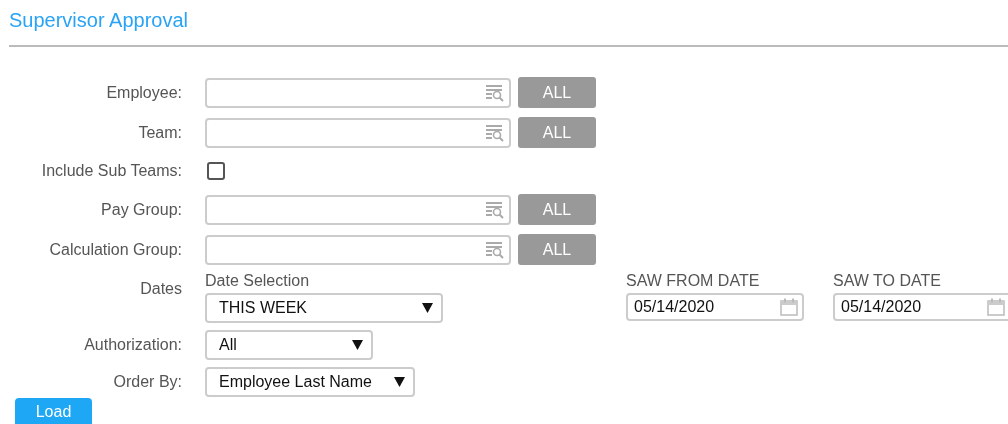 The image size is (1008, 424). I want to click on field-label: Order By:, so click(147, 382).